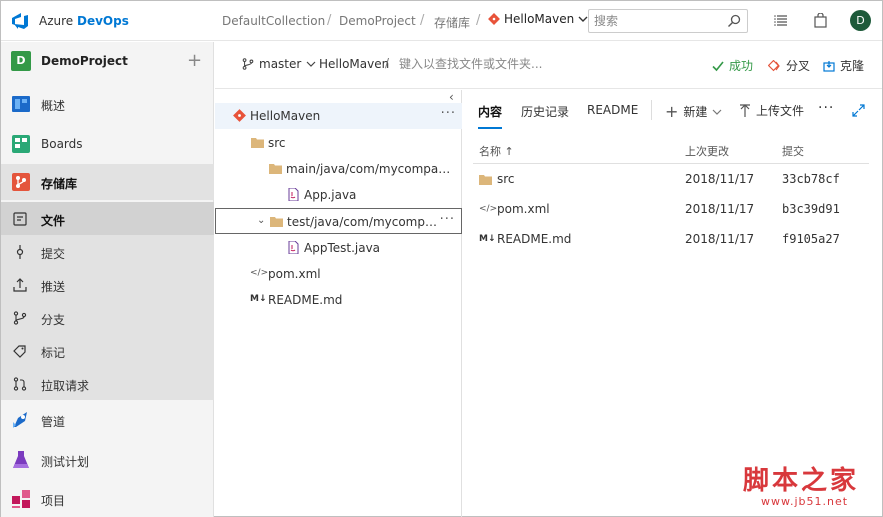  What do you see at coordinates (53, 287) in the screenshot?
I see `nav-label: 推送` at bounding box center [53, 287].